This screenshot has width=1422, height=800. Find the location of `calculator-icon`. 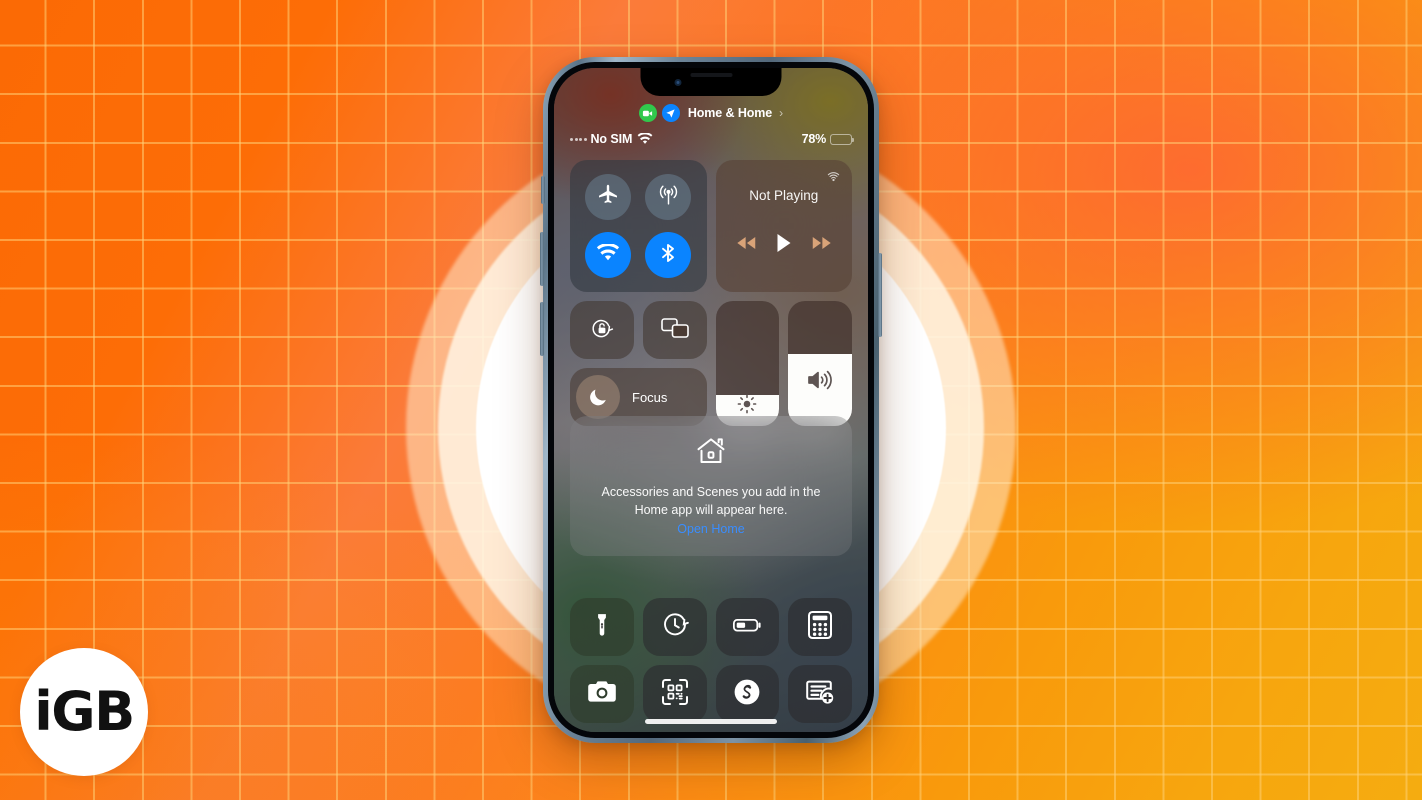

calculator-icon is located at coordinates (820, 627).